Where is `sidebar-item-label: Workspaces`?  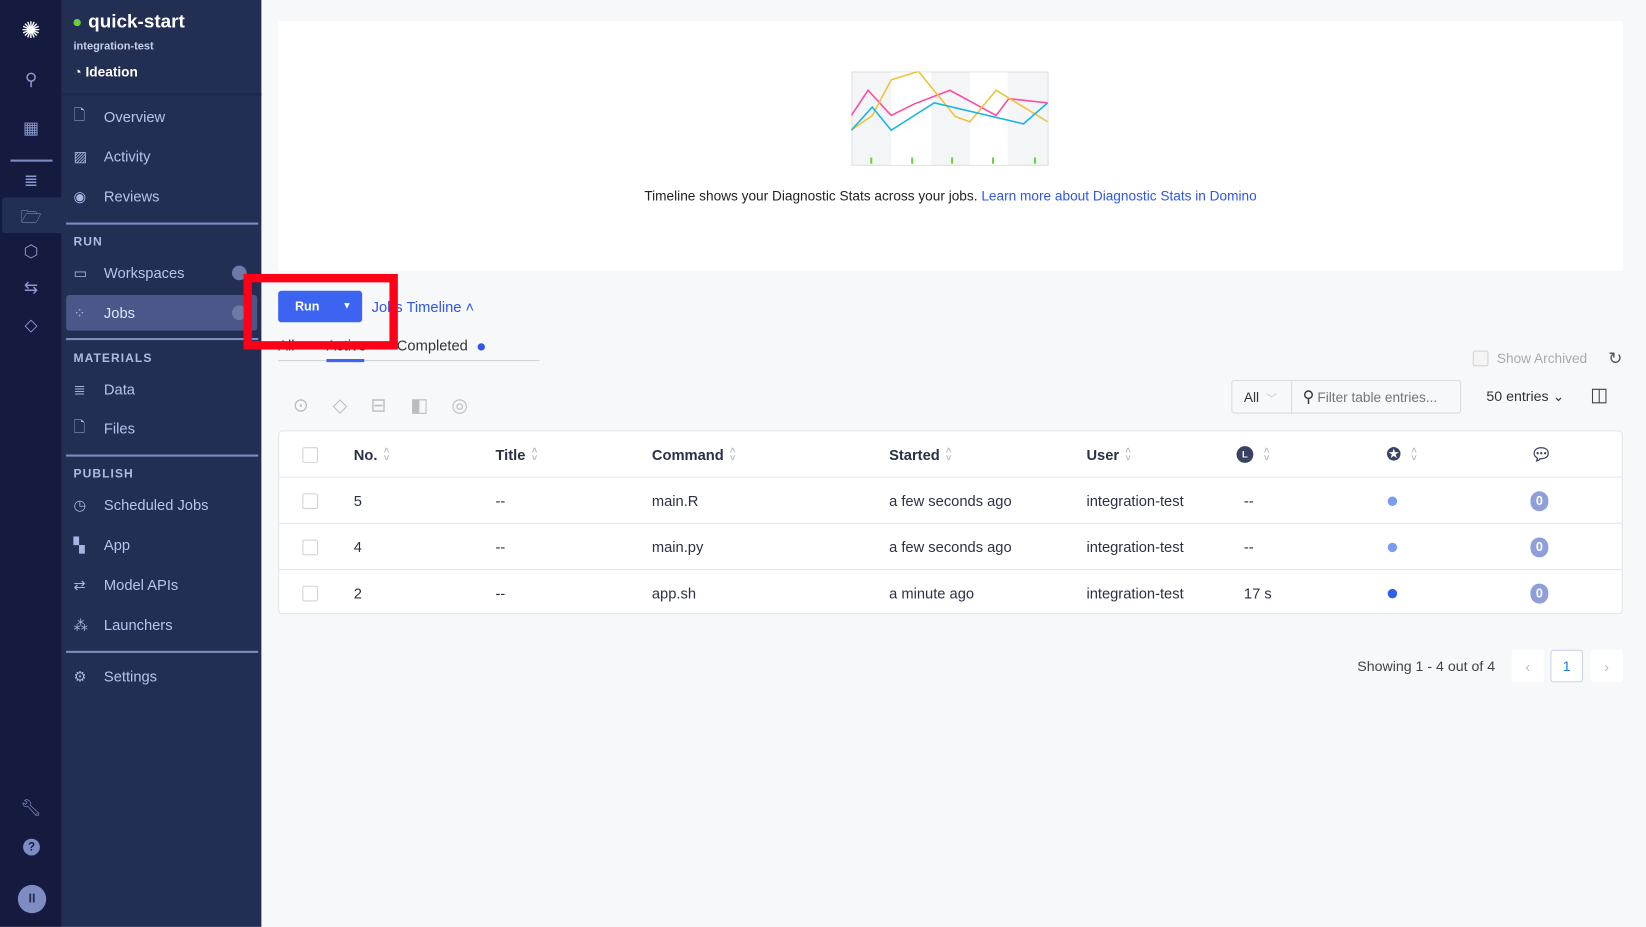
sidebar-item-label: Workspaces is located at coordinates (144, 273).